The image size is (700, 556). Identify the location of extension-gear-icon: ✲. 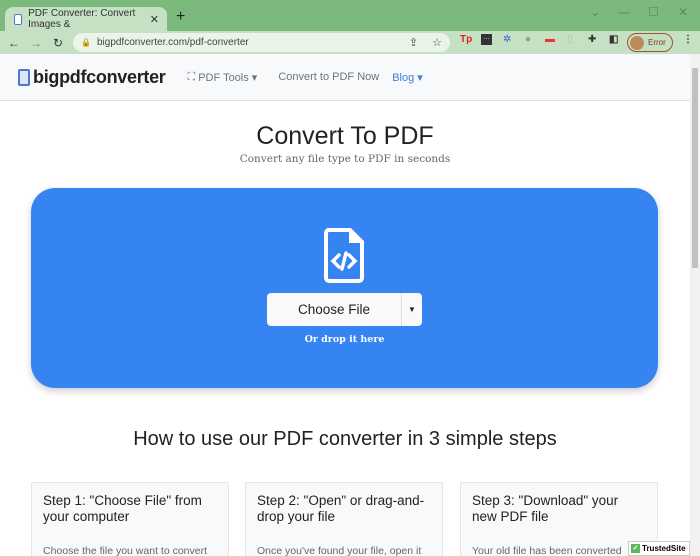
(507, 39).